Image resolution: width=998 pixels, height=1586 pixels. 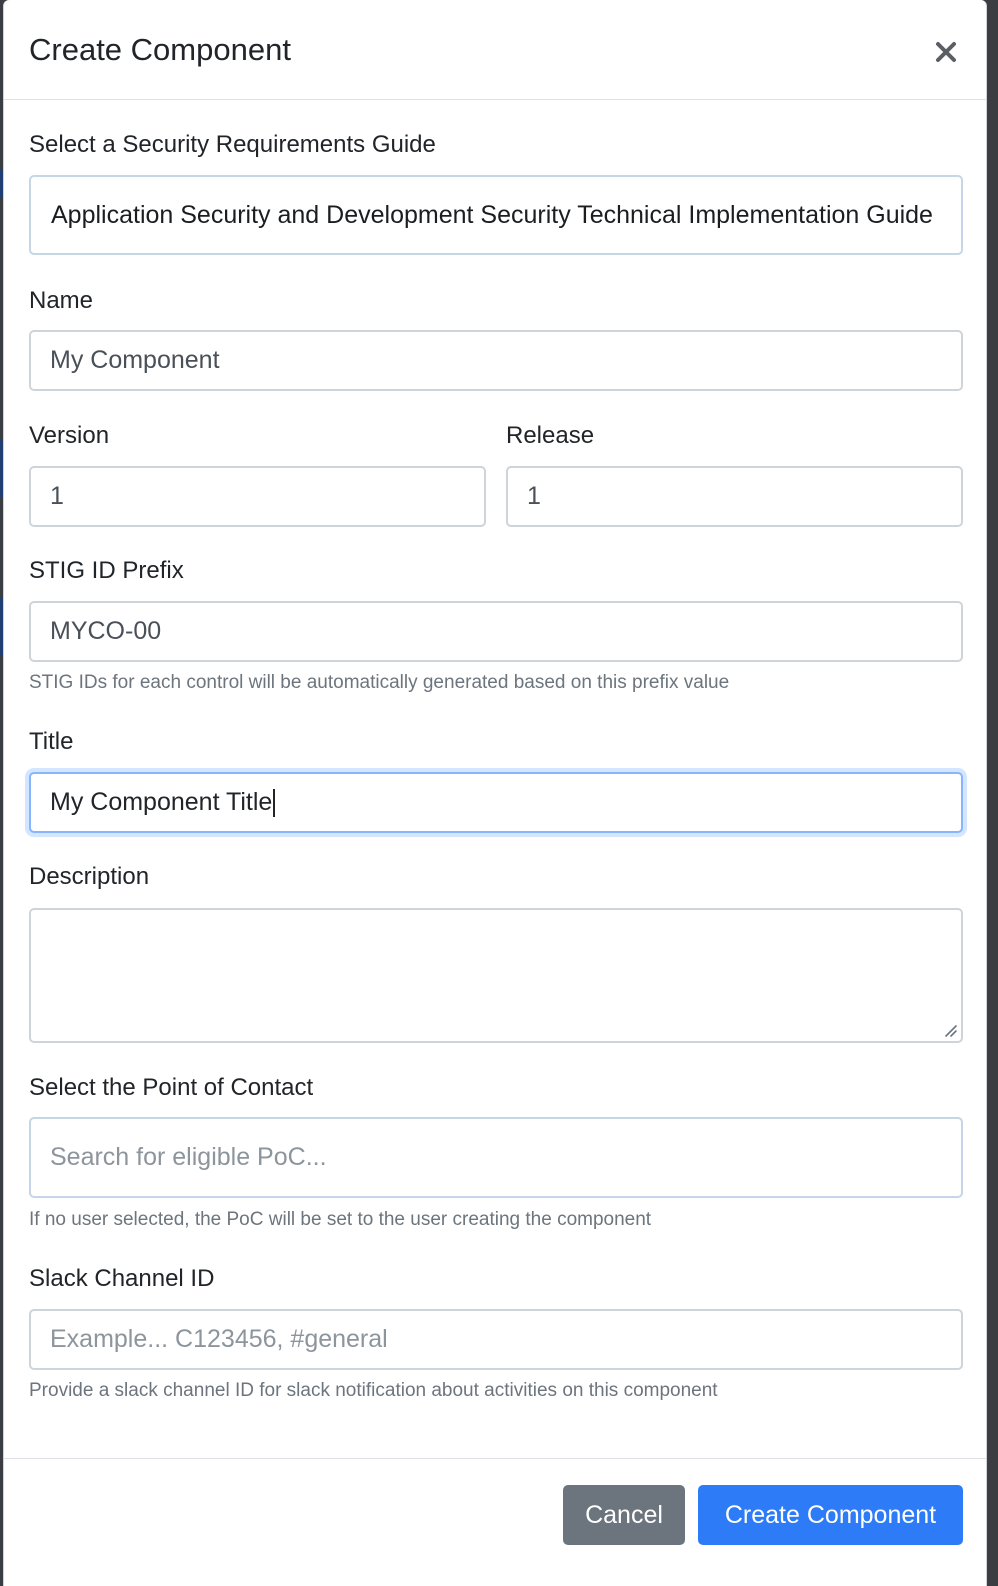 What do you see at coordinates (122, 1278) in the screenshot?
I see `slack-label: Slack Channel ID` at bounding box center [122, 1278].